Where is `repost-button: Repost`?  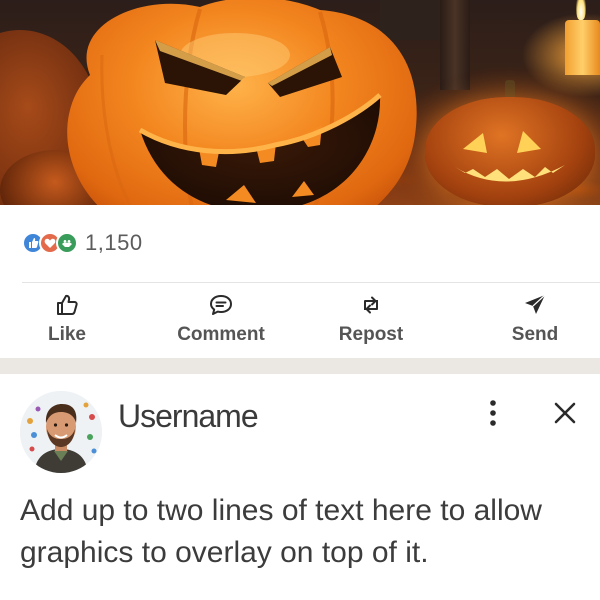 repost-button: Repost is located at coordinates (371, 321).